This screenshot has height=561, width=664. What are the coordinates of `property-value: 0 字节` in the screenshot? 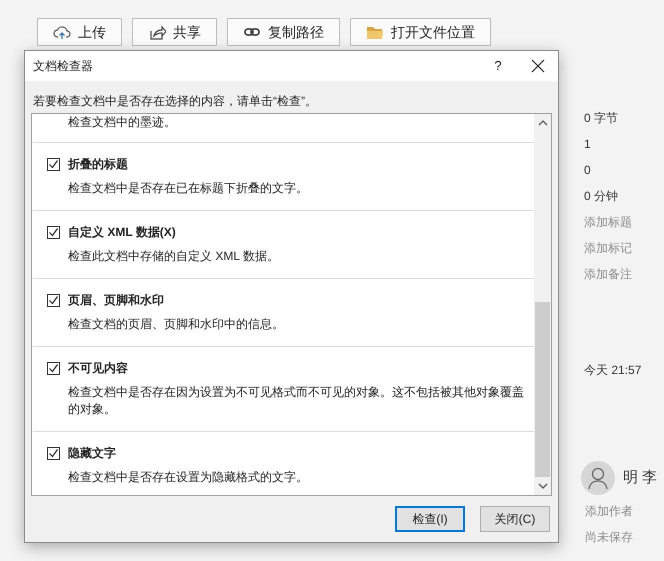 It's located at (602, 118).